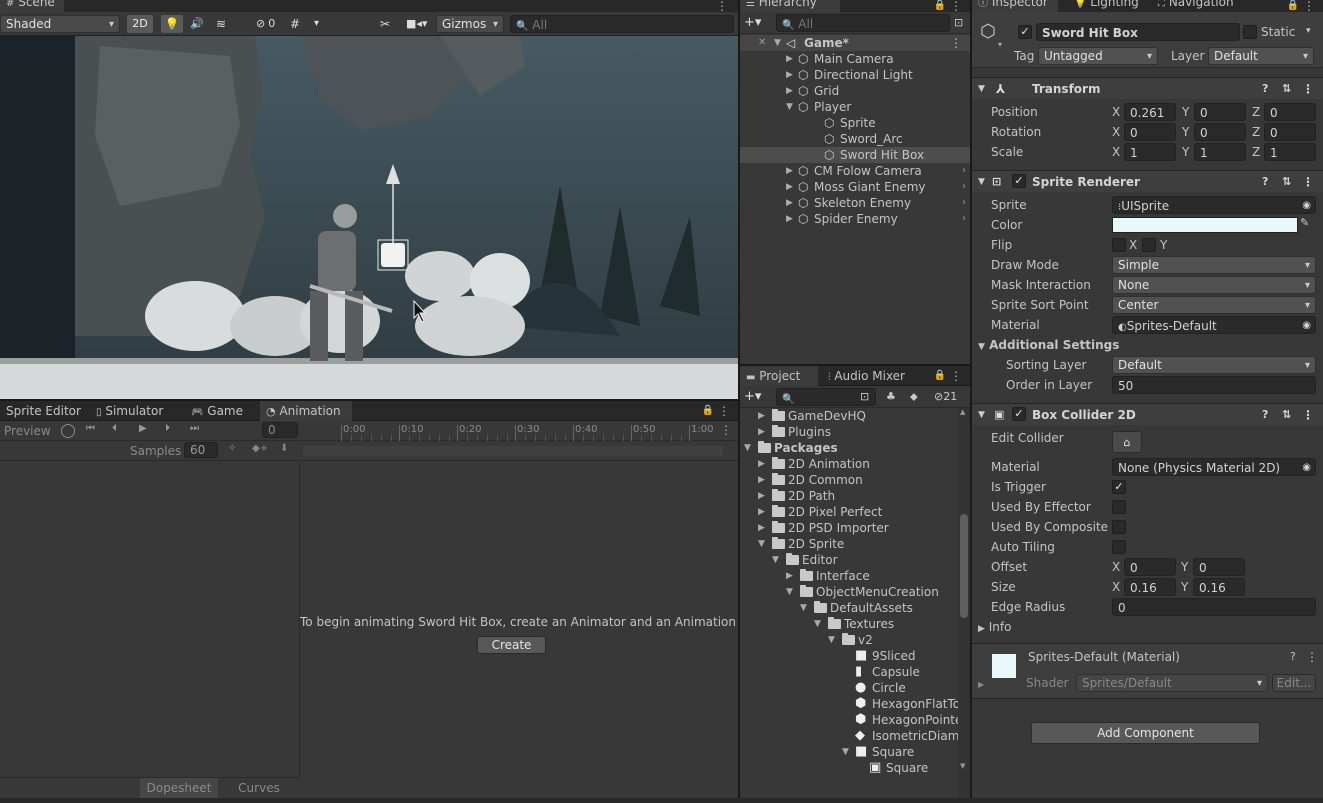  What do you see at coordinates (855, 75) in the screenshot?
I see `hierarchy-item: ▶ ⬡ Directional Light` at bounding box center [855, 75].